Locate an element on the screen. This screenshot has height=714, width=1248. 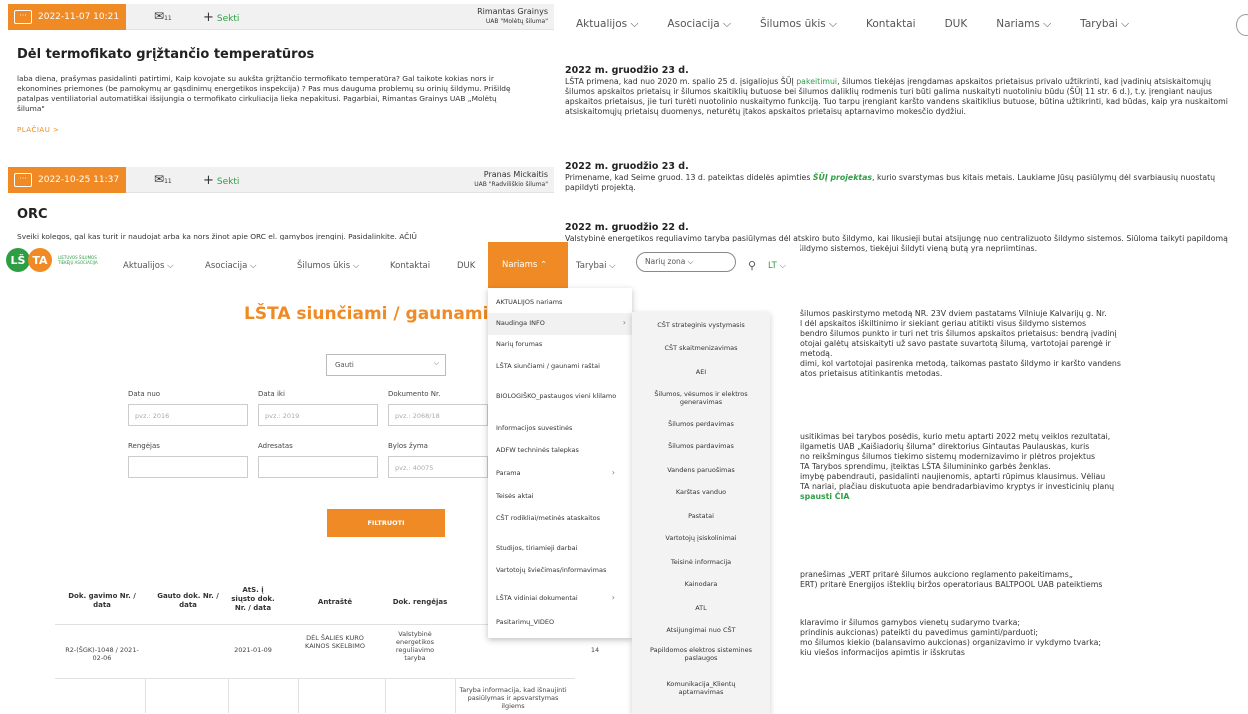
submenu-item: Vartotojų įsiskolinimai is located at coordinates (701, 538).